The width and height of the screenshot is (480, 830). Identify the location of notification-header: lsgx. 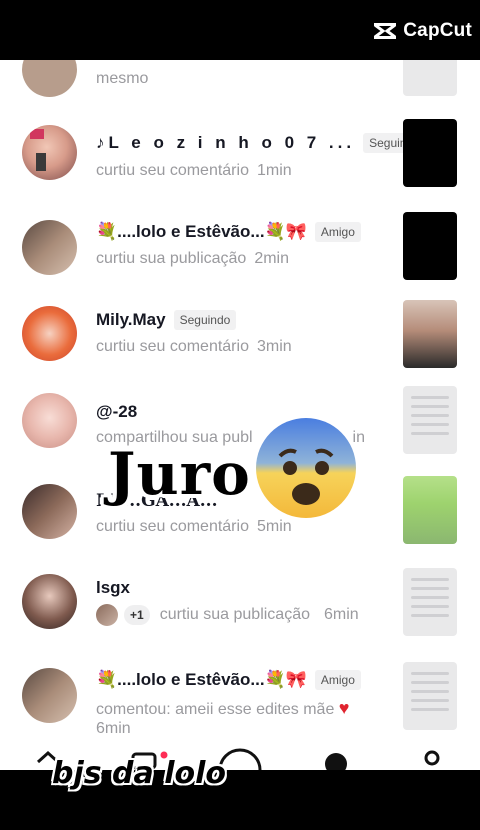
(113, 588).